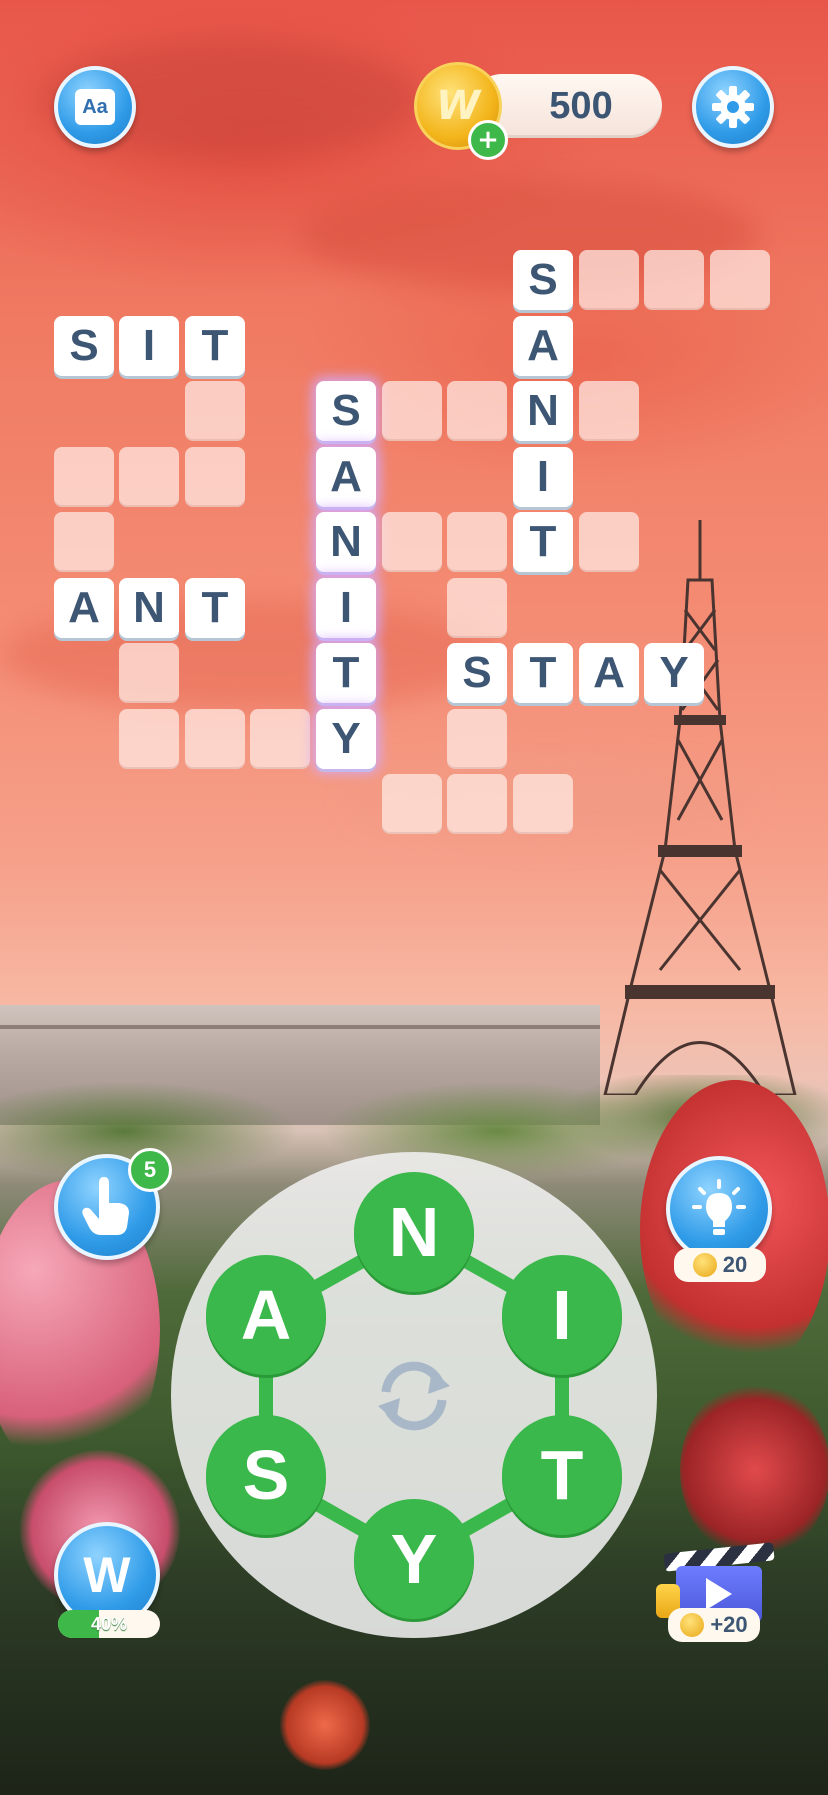 The image size is (828, 1795). I want to click on dictionary-icon: Aa, so click(95, 107).